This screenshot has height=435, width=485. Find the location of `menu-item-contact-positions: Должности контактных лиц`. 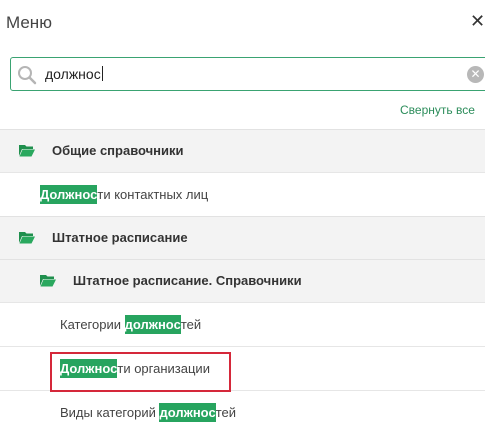

menu-item-contact-positions: Должности контактных лиц is located at coordinates (242, 194).